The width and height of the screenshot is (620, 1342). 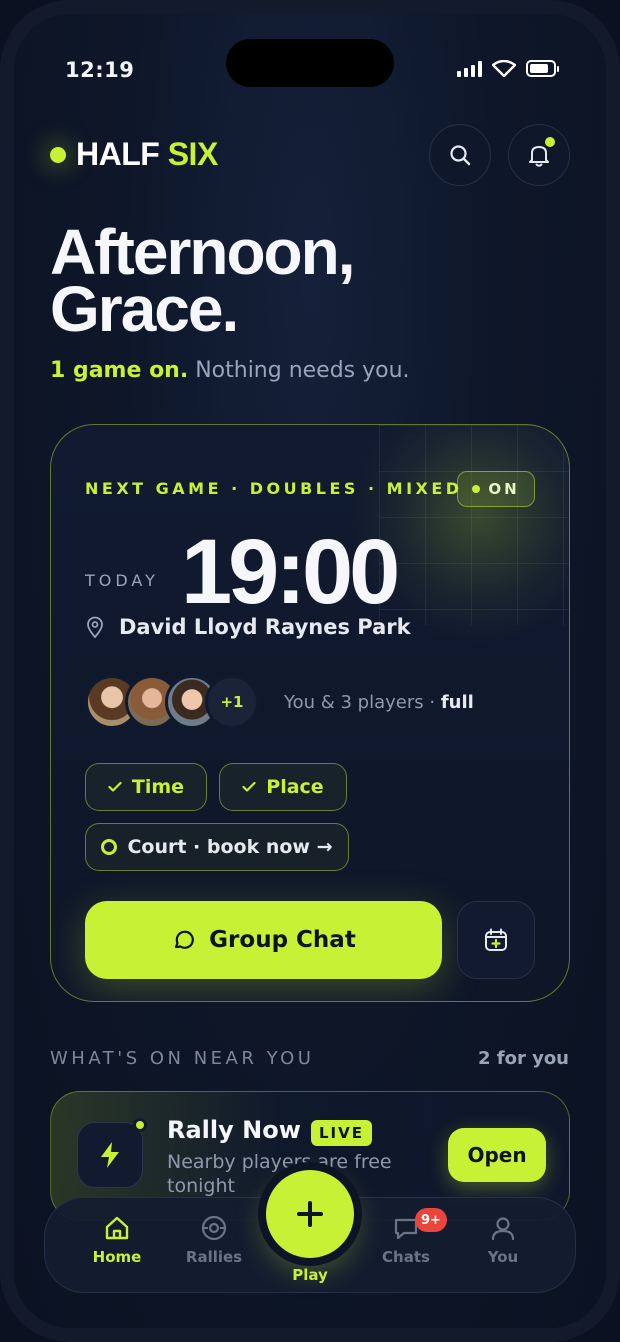 I want to click on more-players-count: +1, so click(x=232, y=702).